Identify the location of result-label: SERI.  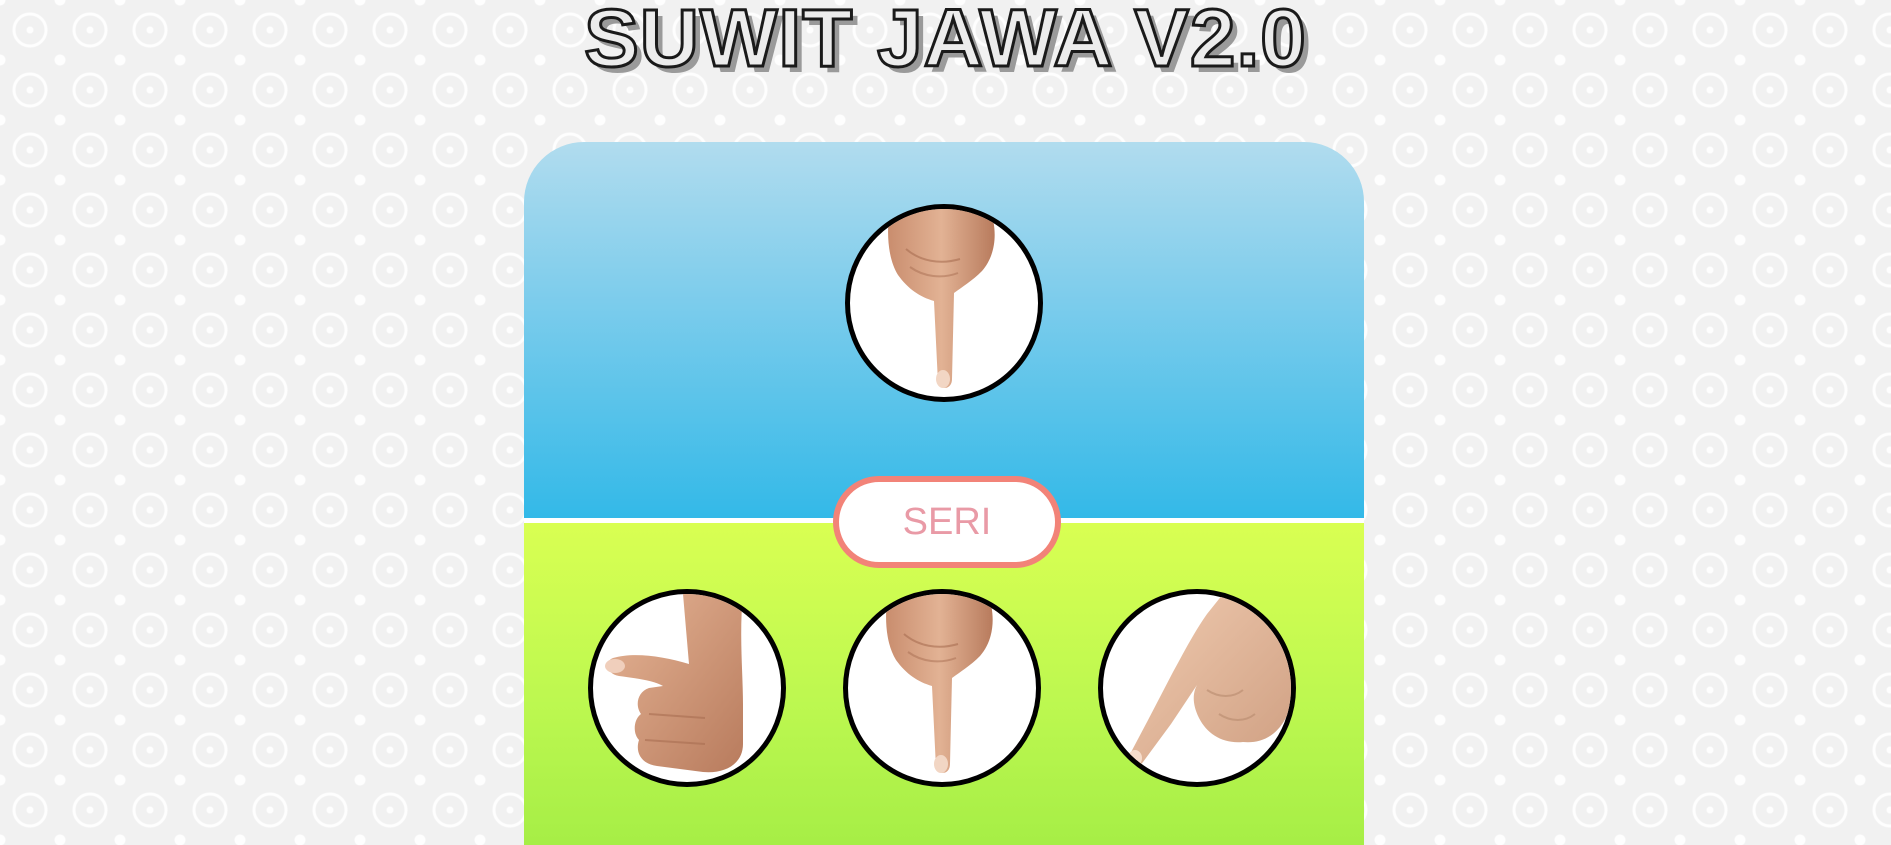
(947, 521).